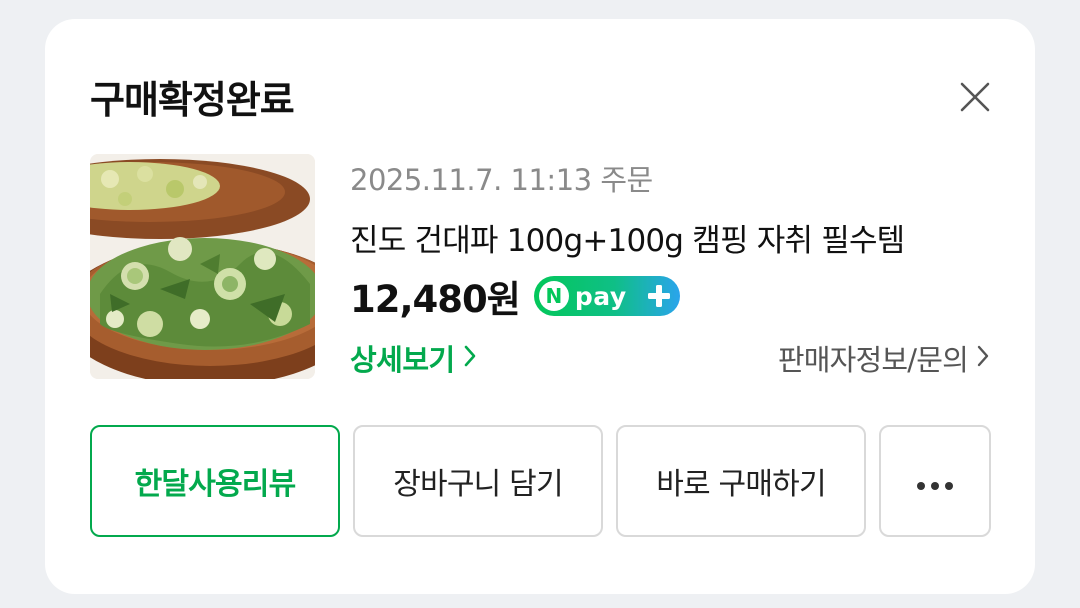 Image resolution: width=1080 pixels, height=608 pixels. What do you see at coordinates (627, 237) in the screenshot?
I see `product-name: 진도 건대파 100g+100g 캠핑 자취 필수템` at bounding box center [627, 237].